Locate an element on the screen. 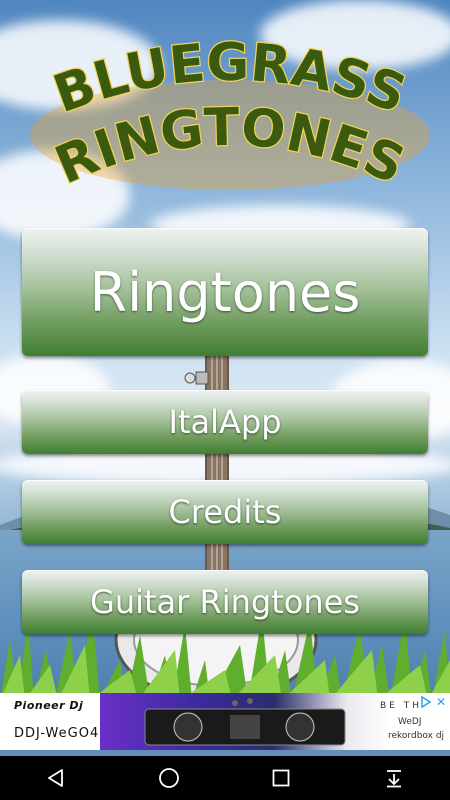 This screenshot has height=800, width=450. ad-brand: Pioneer Dj is located at coordinates (49, 705).